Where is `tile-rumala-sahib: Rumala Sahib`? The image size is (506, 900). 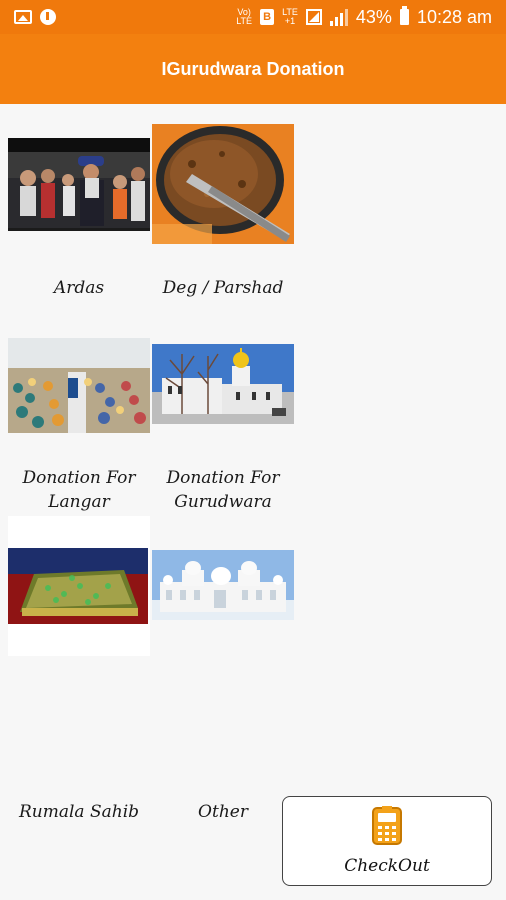 tile-rumala-sahib: Rumala Sahib is located at coordinates (79, 669).